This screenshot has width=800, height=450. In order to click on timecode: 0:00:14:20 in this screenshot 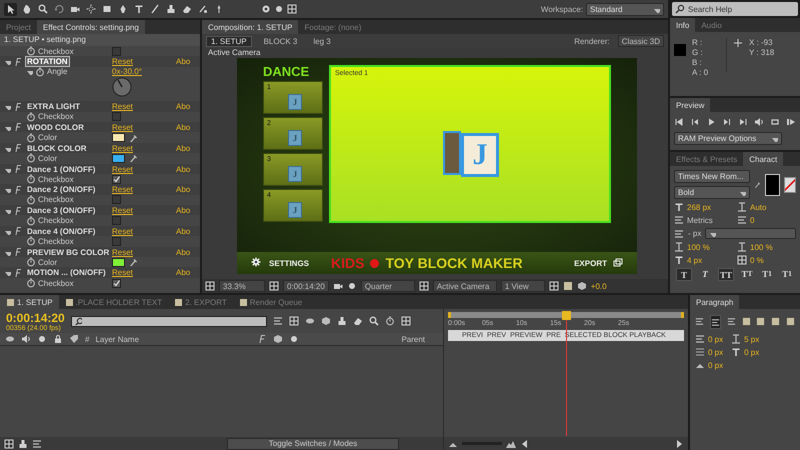, I will do `click(35, 317)`.